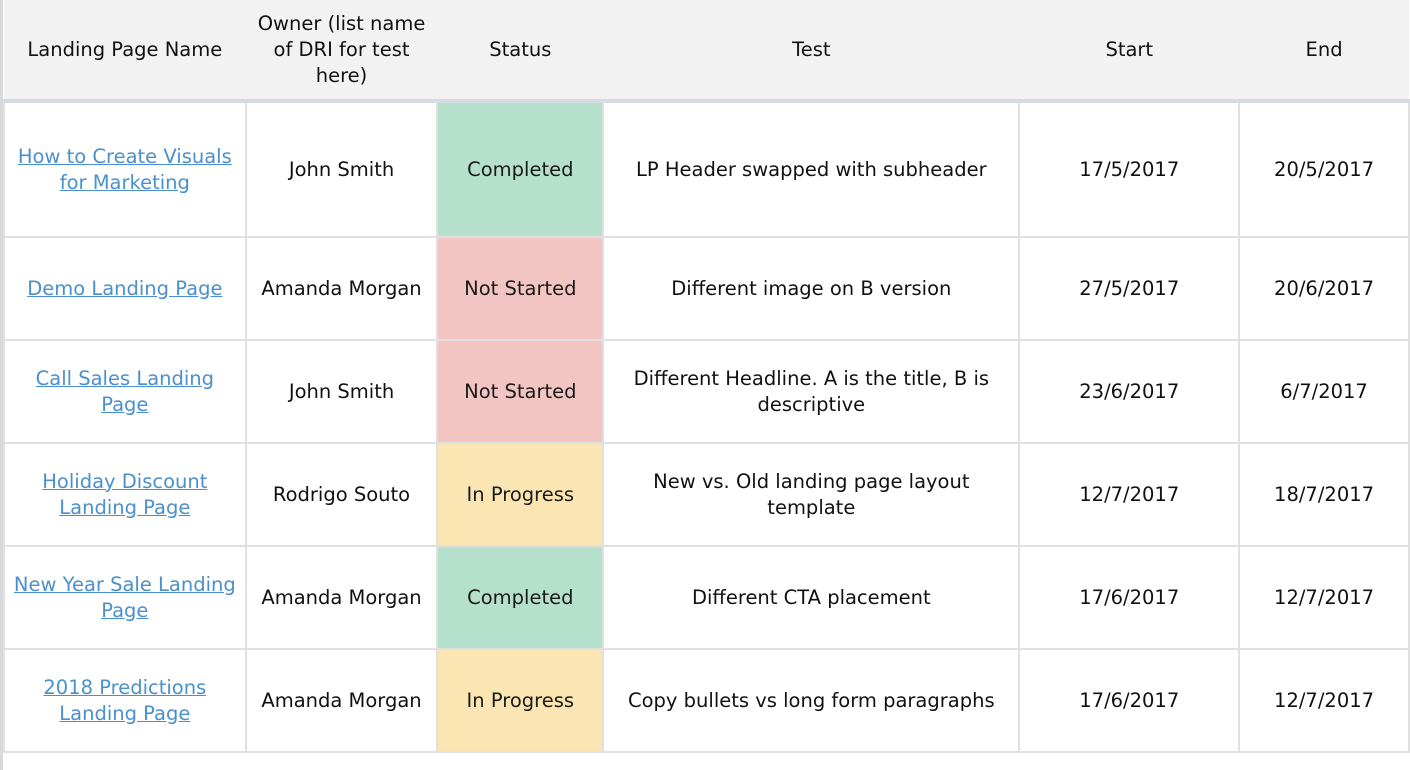 The height and width of the screenshot is (770, 1410). What do you see at coordinates (1129, 391) in the screenshot?
I see `start-date-cell: 23/6/2017` at bounding box center [1129, 391].